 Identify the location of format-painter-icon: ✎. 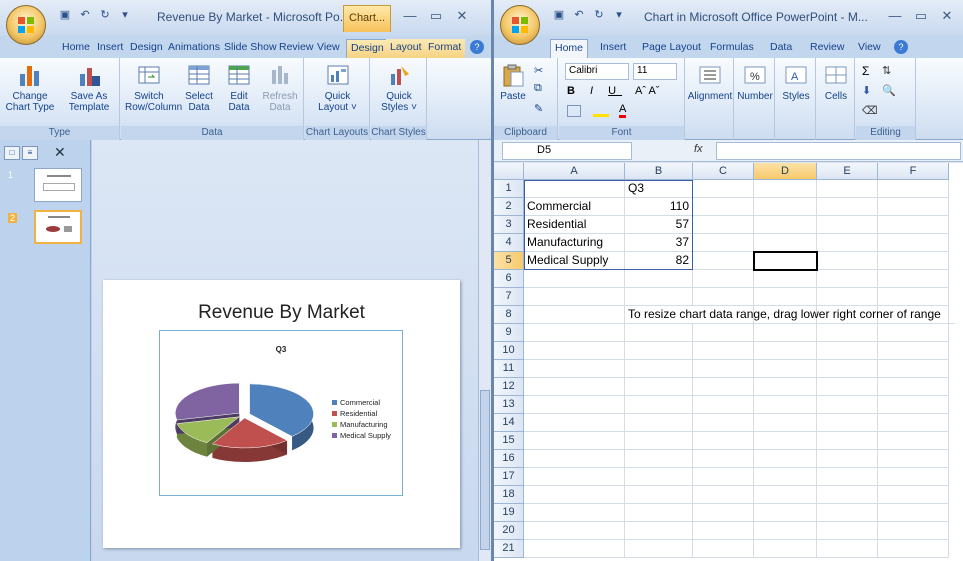
(538, 108).